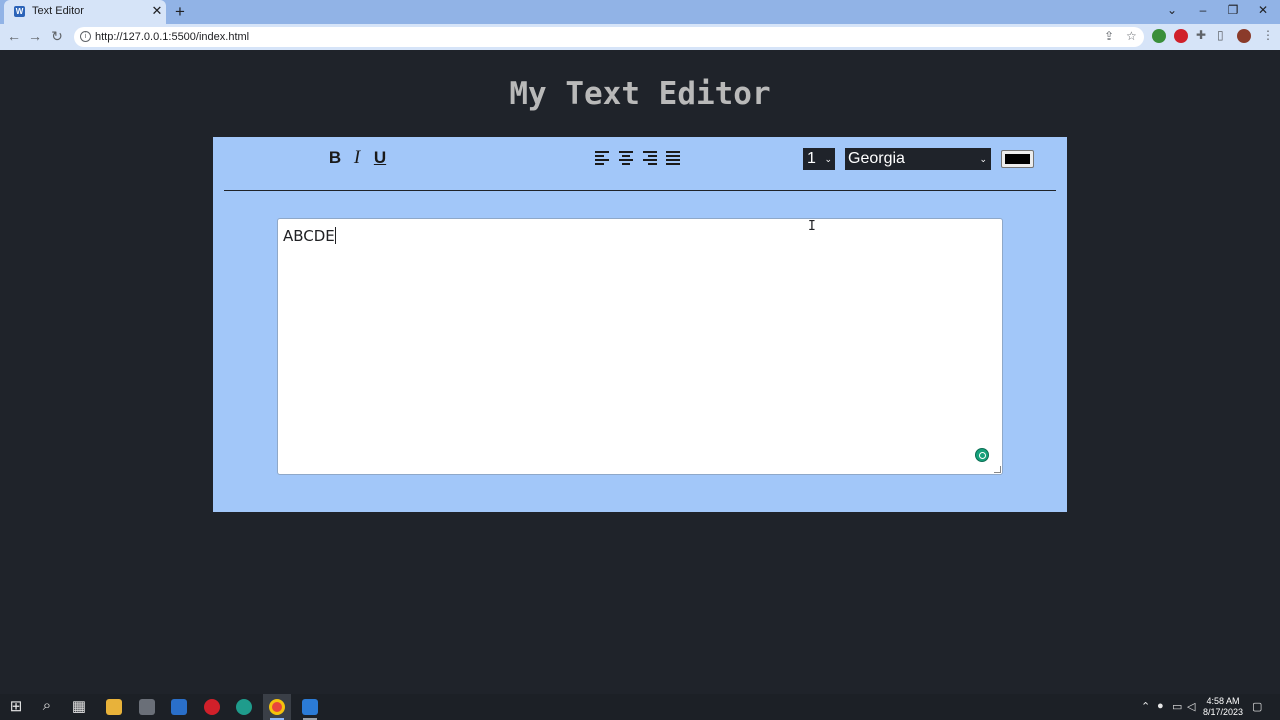  What do you see at coordinates (277, 707) in the screenshot?
I see `chrome-icon` at bounding box center [277, 707].